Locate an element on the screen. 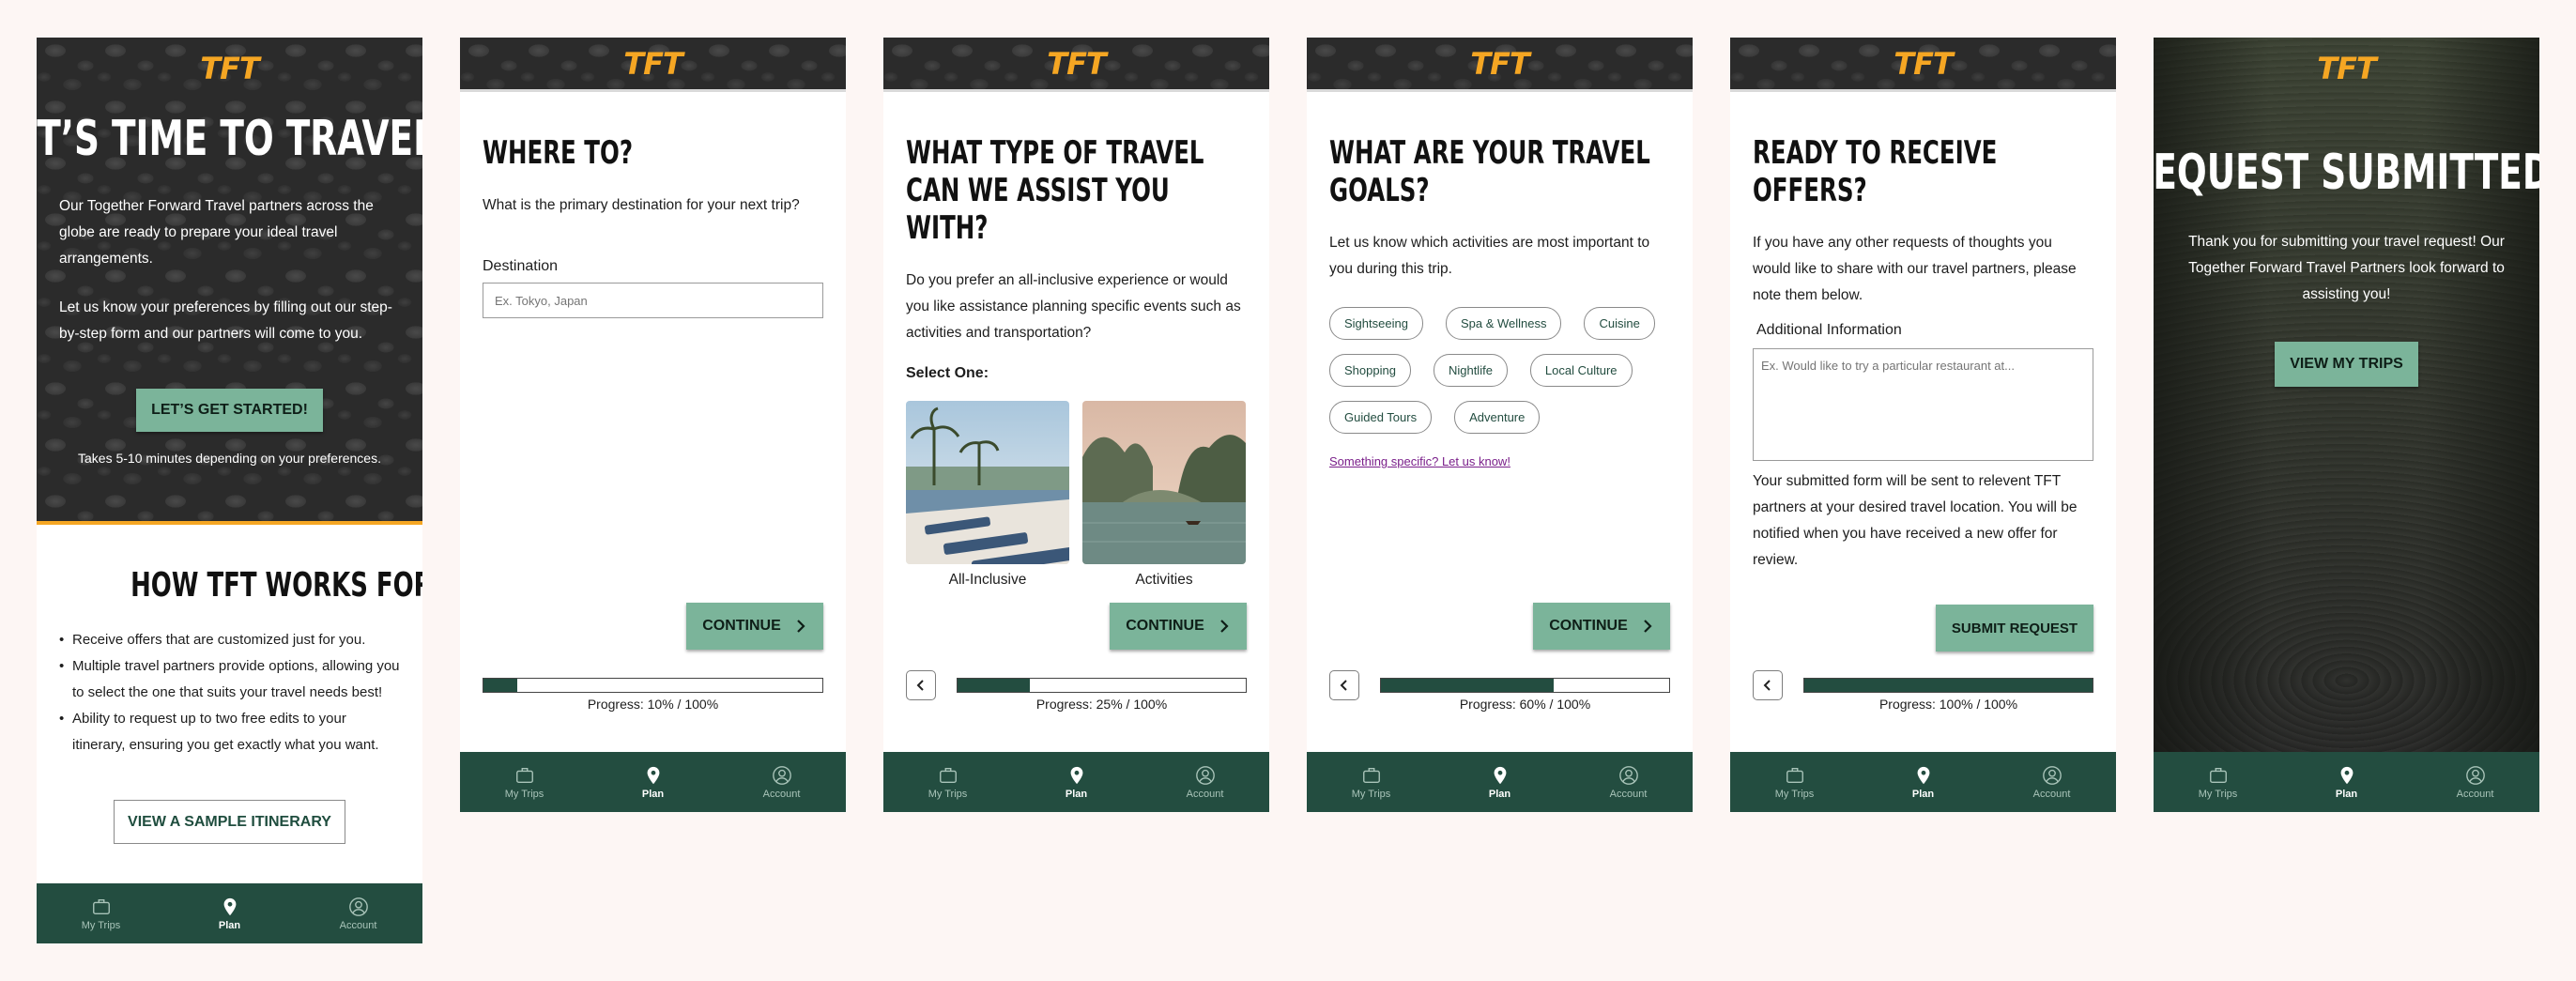  chevron-left-icon is located at coordinates (1767, 686).